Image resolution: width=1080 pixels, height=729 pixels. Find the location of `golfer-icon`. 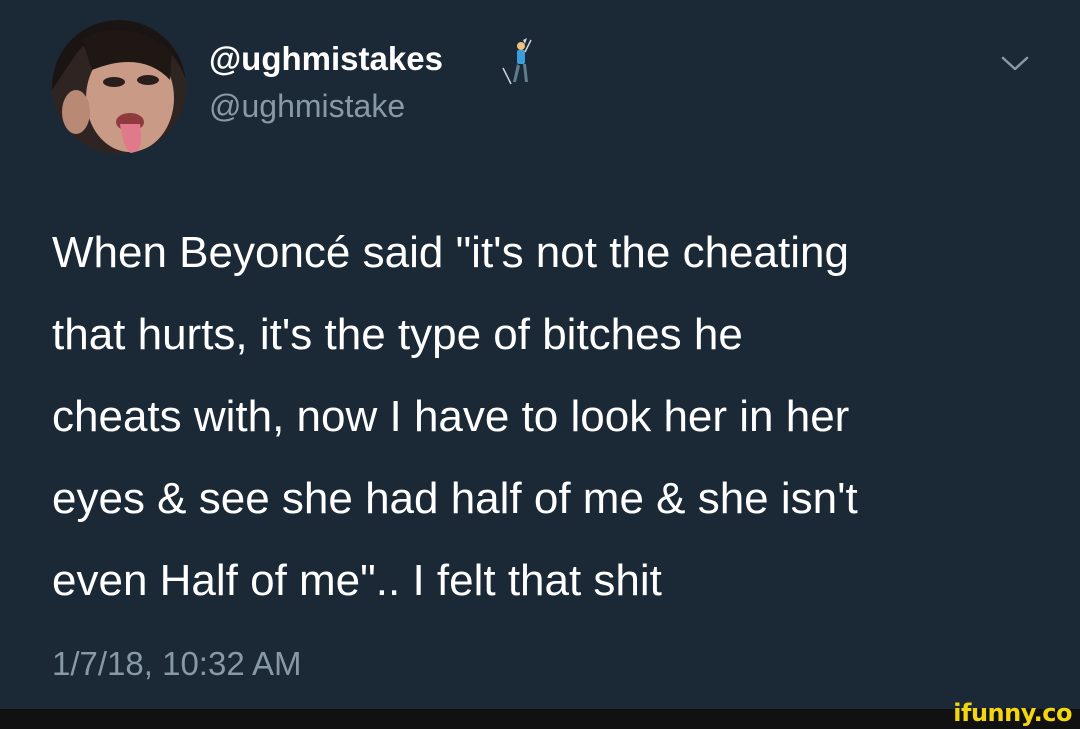

golfer-icon is located at coordinates (517, 61).